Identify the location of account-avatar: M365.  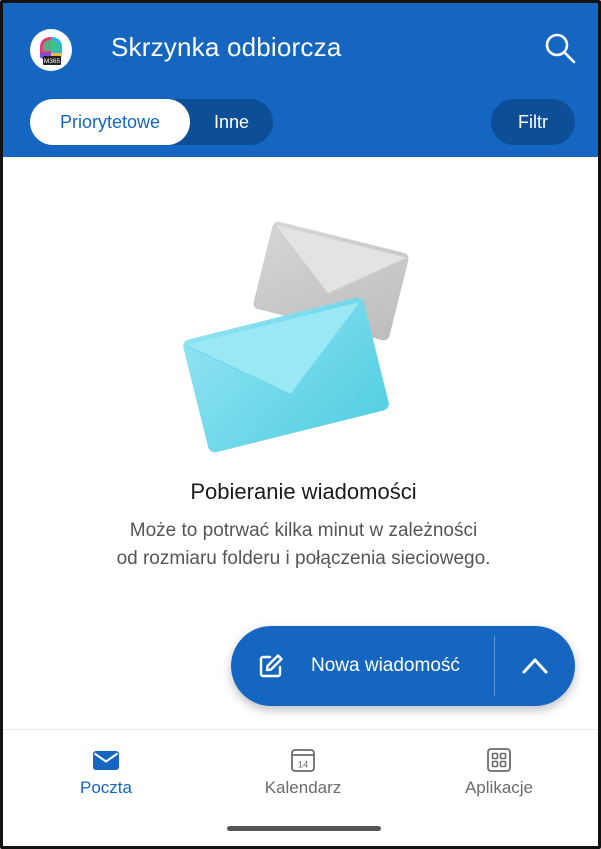
(51, 50).